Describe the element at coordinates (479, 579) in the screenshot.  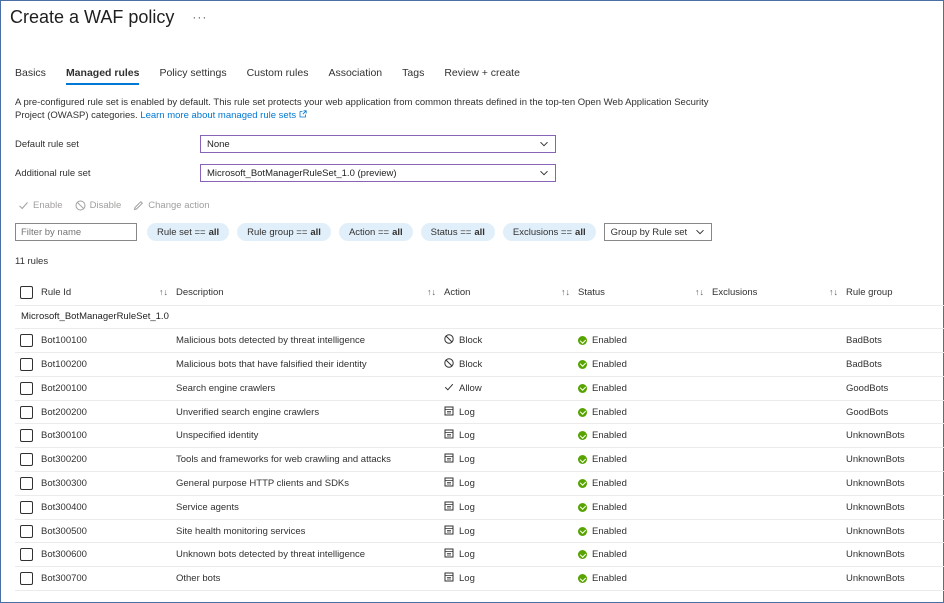
I see `table-row: Bot300700 Other bots Log Enabled UnknownBots` at that location.